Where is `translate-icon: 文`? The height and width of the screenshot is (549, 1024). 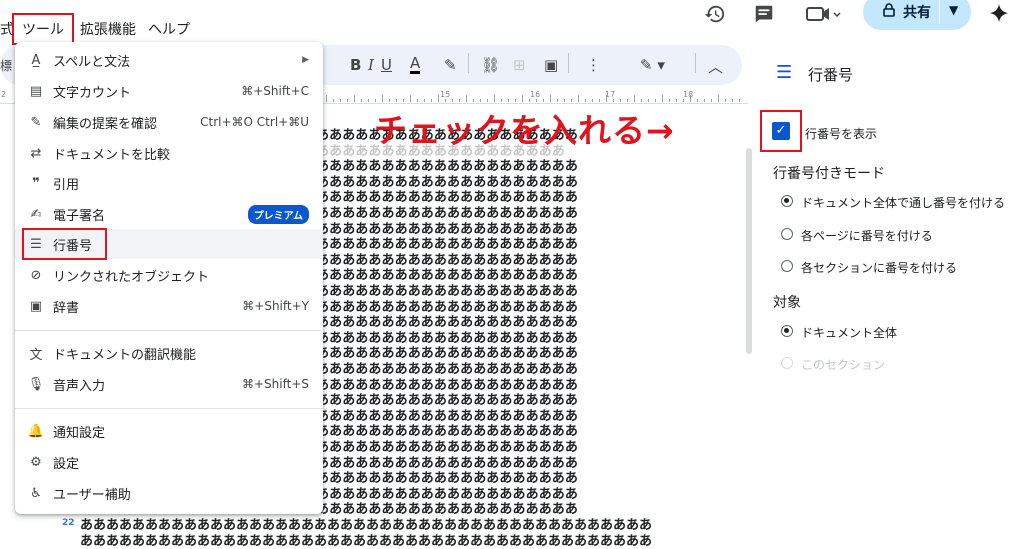 translate-icon: 文 is located at coordinates (36, 355).